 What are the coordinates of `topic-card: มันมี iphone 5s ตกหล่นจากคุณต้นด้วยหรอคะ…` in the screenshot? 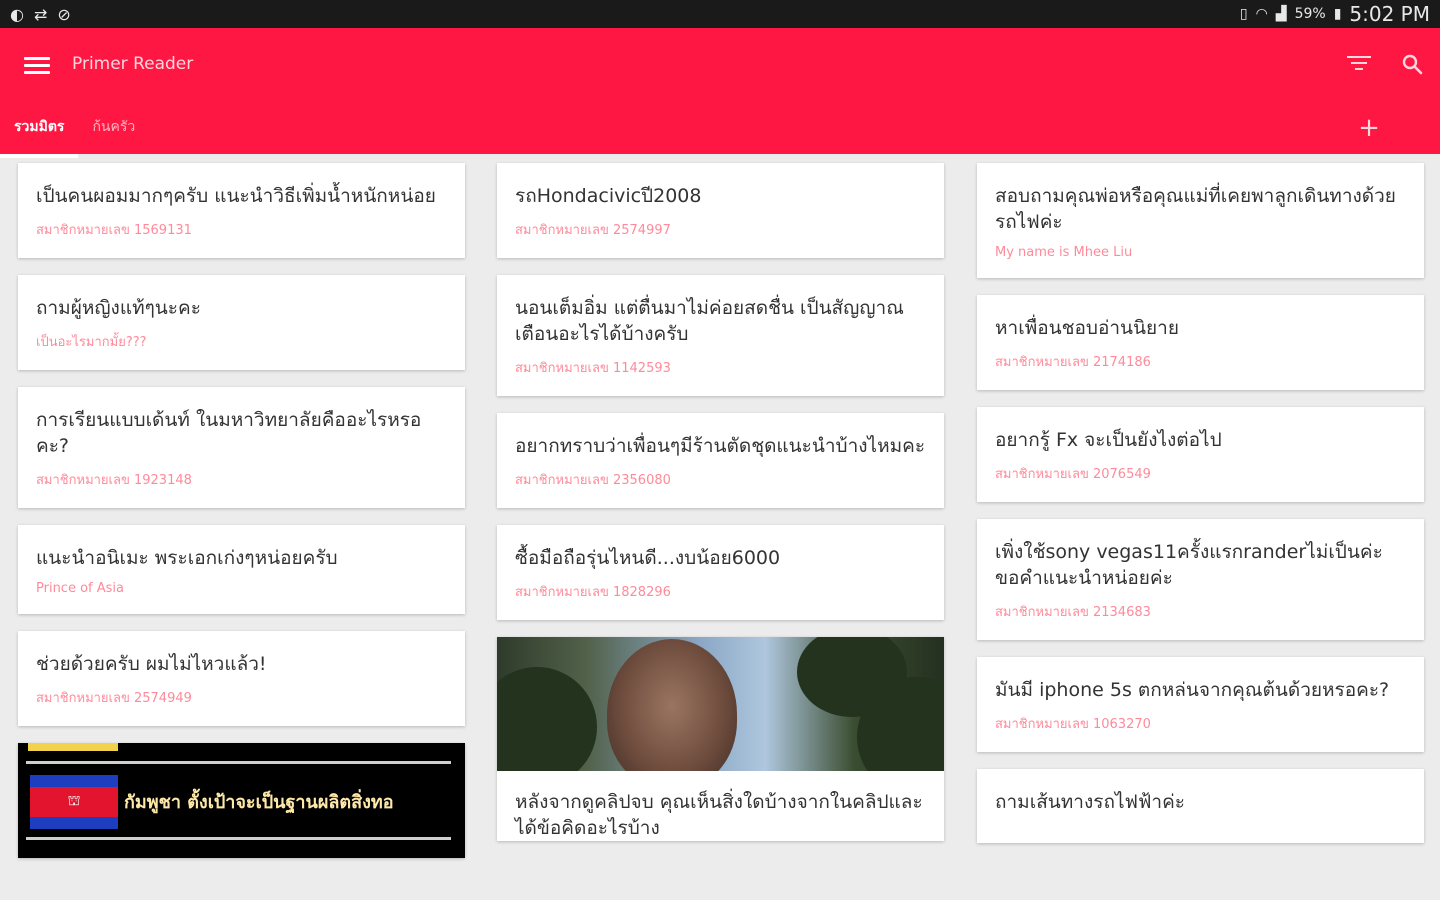 It's located at (1200, 704).